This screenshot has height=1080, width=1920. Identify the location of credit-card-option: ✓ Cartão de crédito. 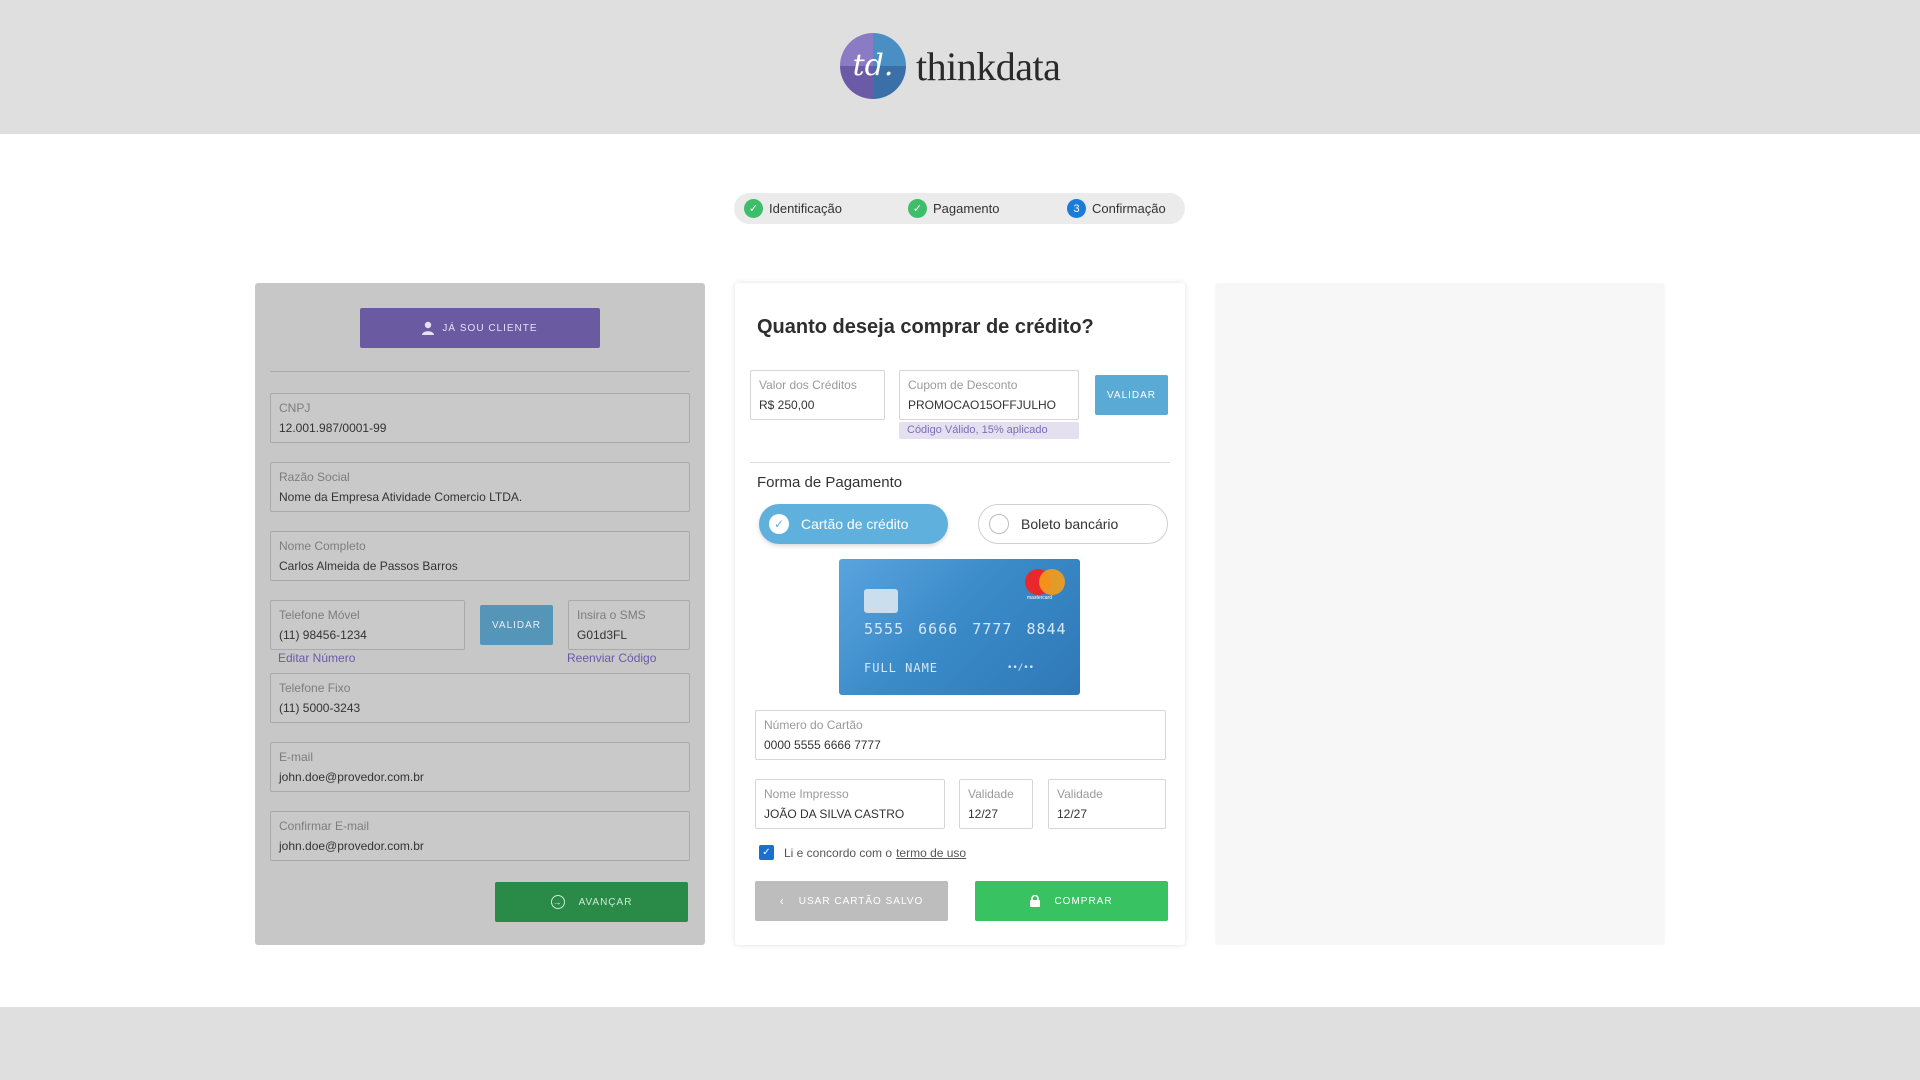
(853, 524).